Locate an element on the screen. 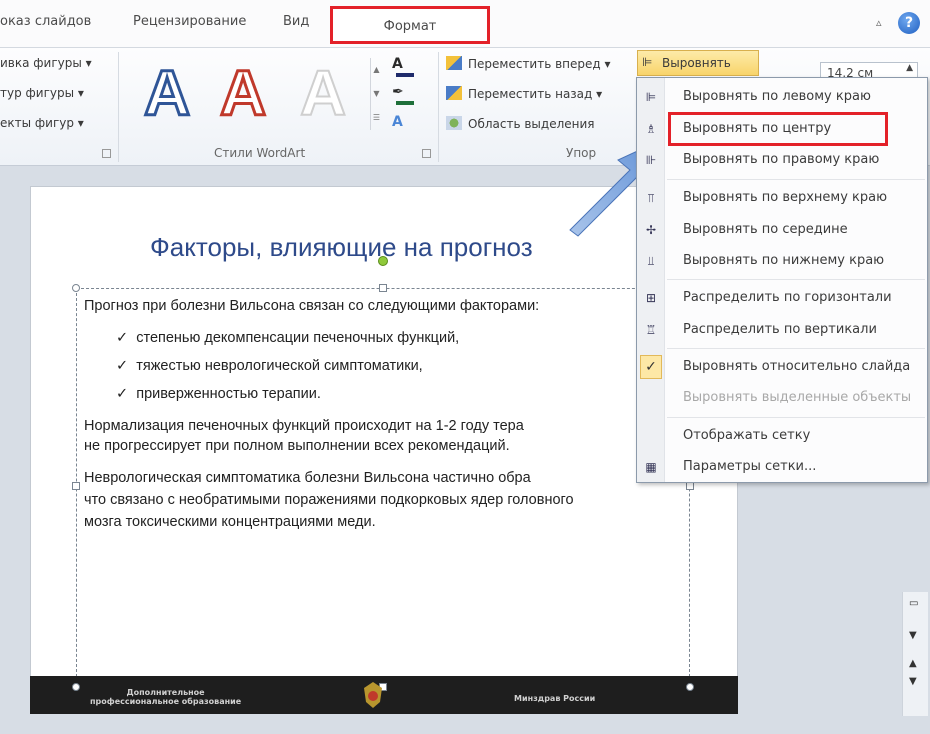  shape-outline-button: тур фигуры ▾ is located at coordinates (42, 93).